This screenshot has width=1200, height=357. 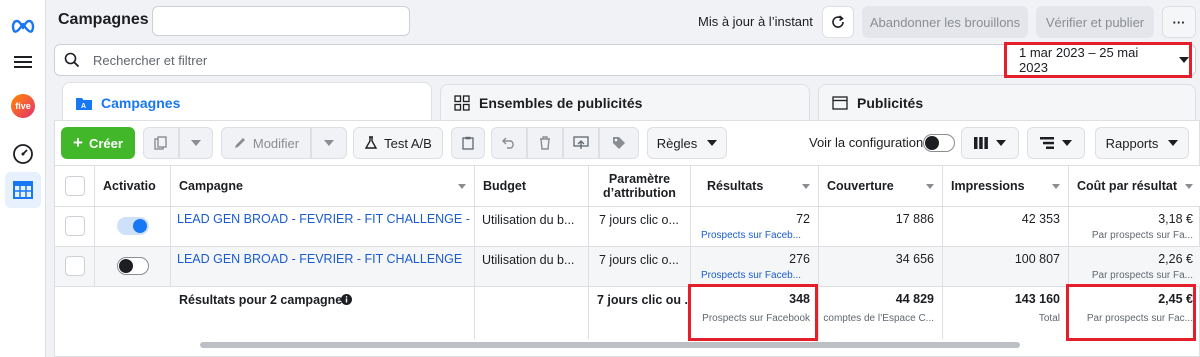 What do you see at coordinates (881, 186) in the screenshot?
I see `column-header-reach: Couverture` at bounding box center [881, 186].